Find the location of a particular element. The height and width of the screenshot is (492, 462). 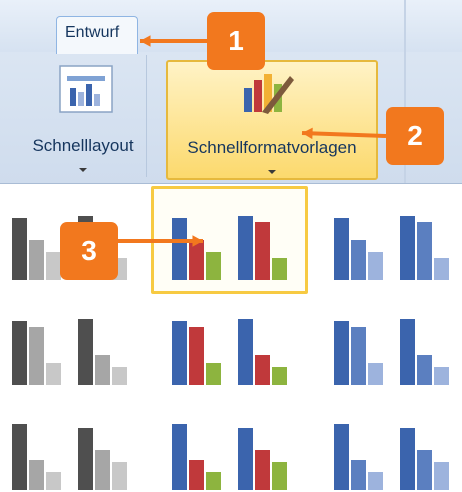

callout-arrow is located at coordinates (344, 134).